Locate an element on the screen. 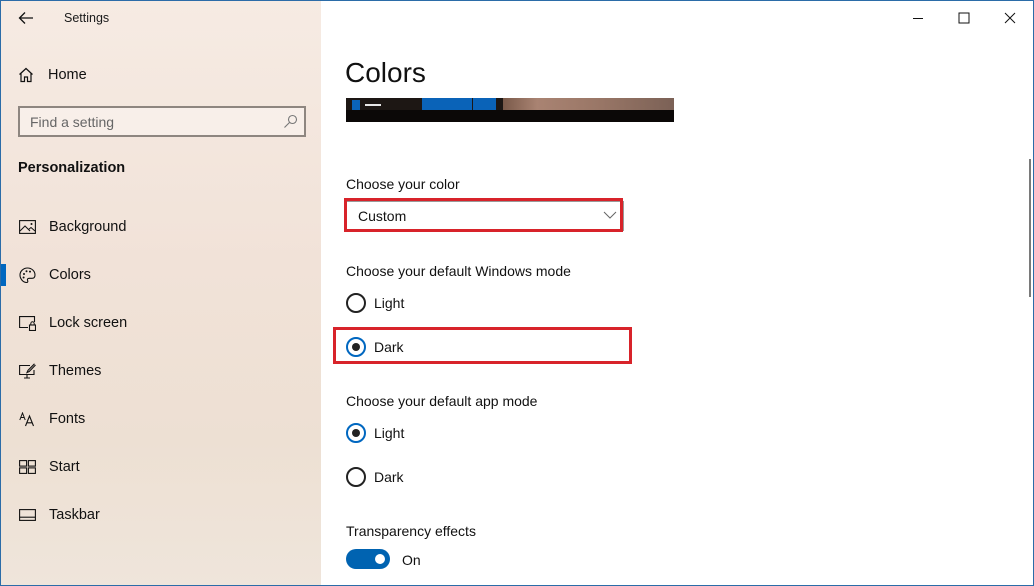  preview-dash is located at coordinates (373, 105).